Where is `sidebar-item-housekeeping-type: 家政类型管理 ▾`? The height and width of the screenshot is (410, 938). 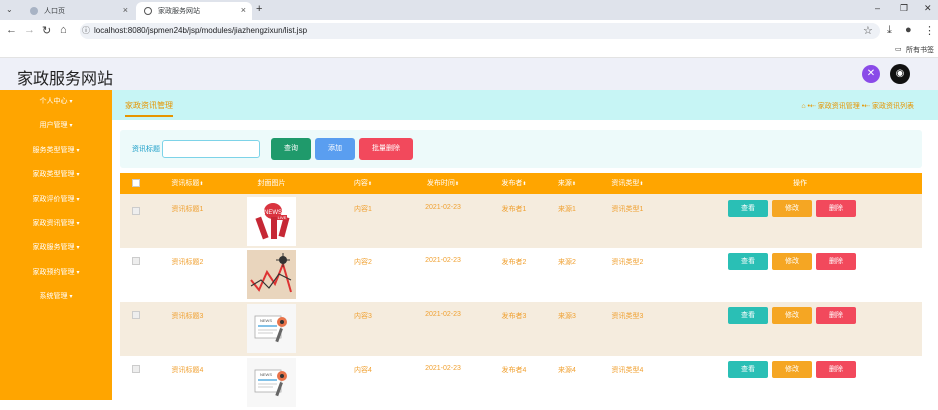 sidebar-item-housekeeping-type: 家政类型管理 ▾ is located at coordinates (56, 175).